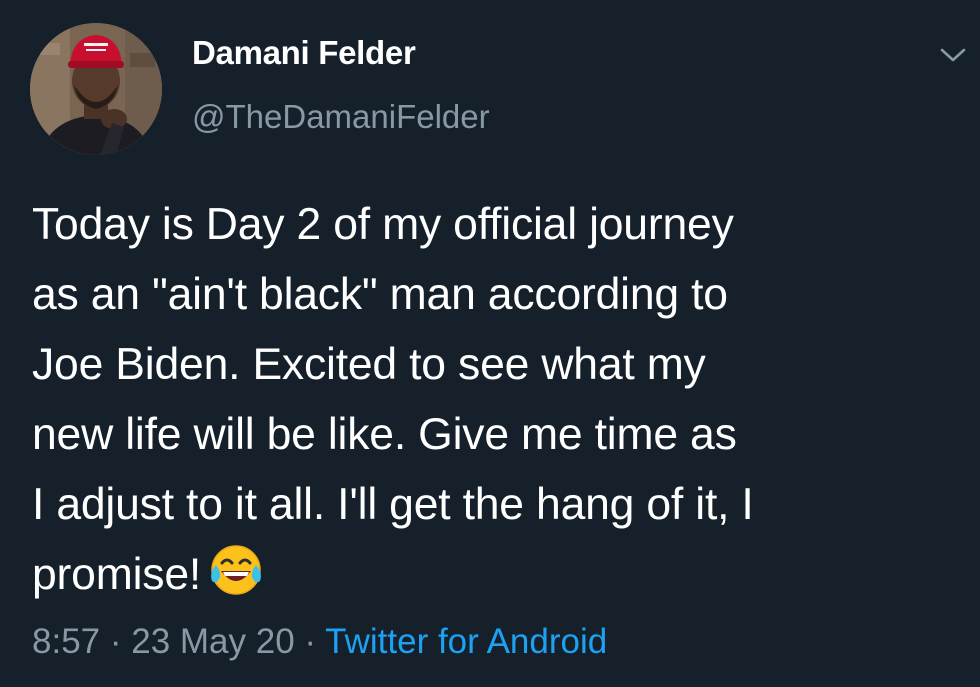  What do you see at coordinates (66, 641) in the screenshot?
I see `tweet-time: 8:57` at bounding box center [66, 641].